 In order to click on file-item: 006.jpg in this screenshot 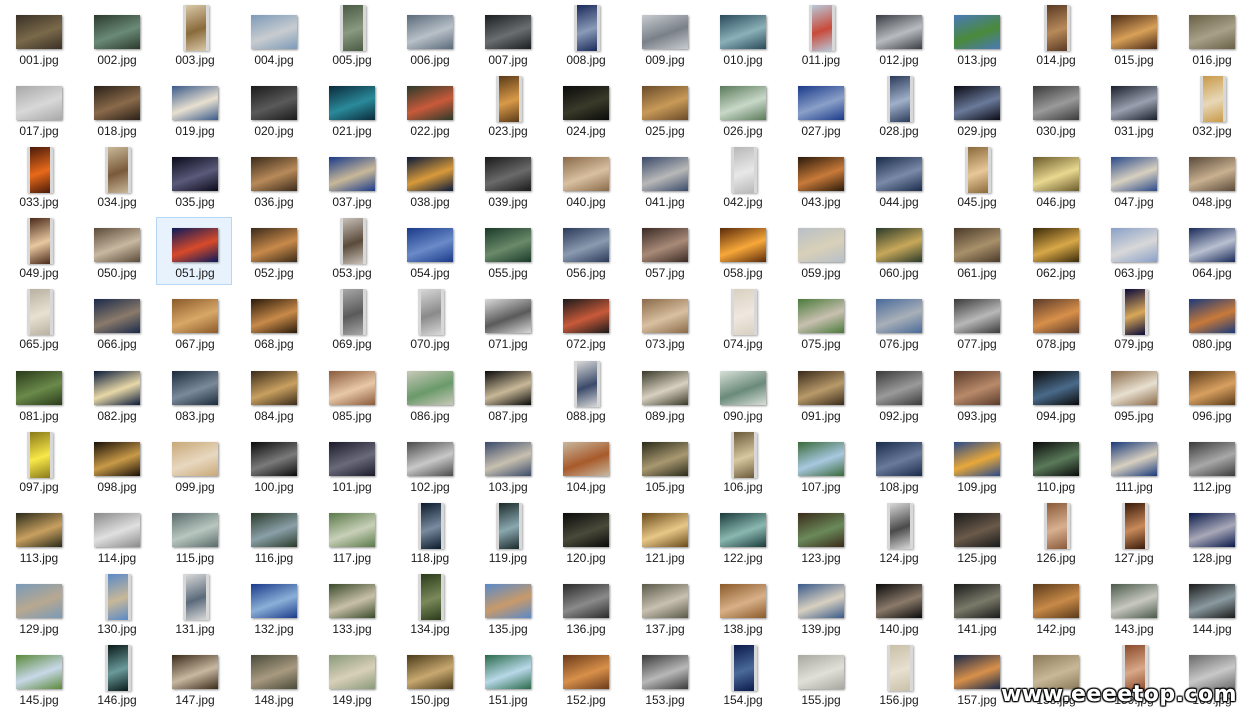, I will do `click(429, 38)`.